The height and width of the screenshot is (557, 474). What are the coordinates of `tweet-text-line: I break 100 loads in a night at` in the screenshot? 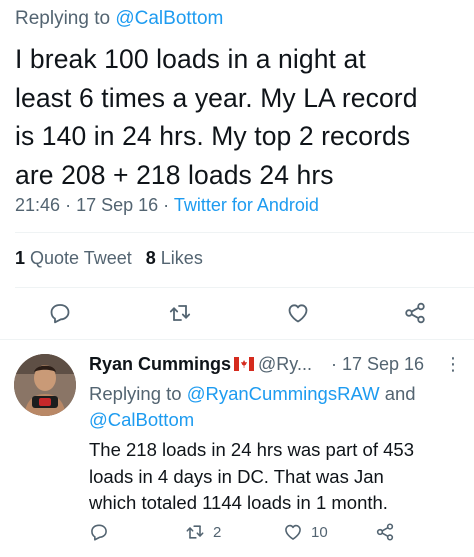 It's located at (190, 59).